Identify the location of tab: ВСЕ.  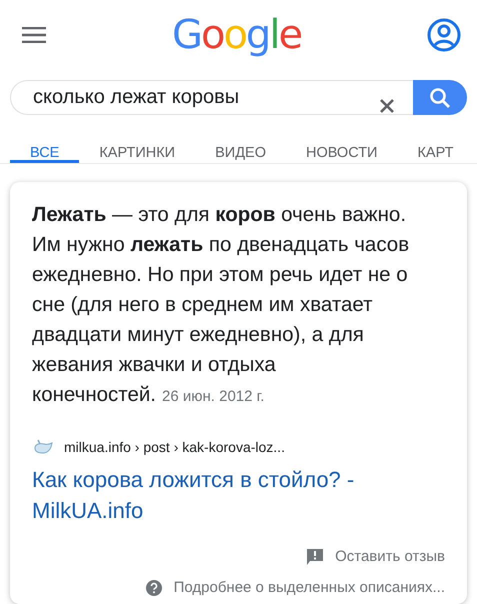
(45, 147).